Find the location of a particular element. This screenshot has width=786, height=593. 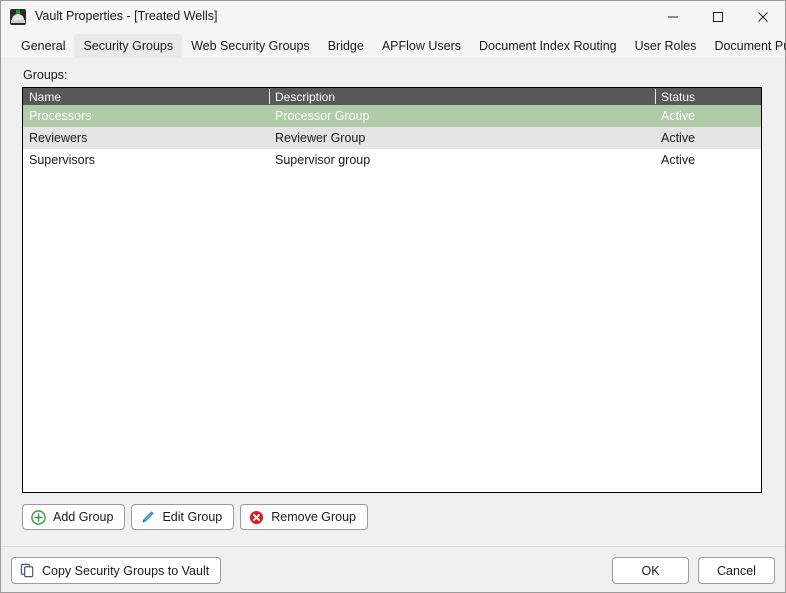

cell-name: Processors is located at coordinates (60, 116).